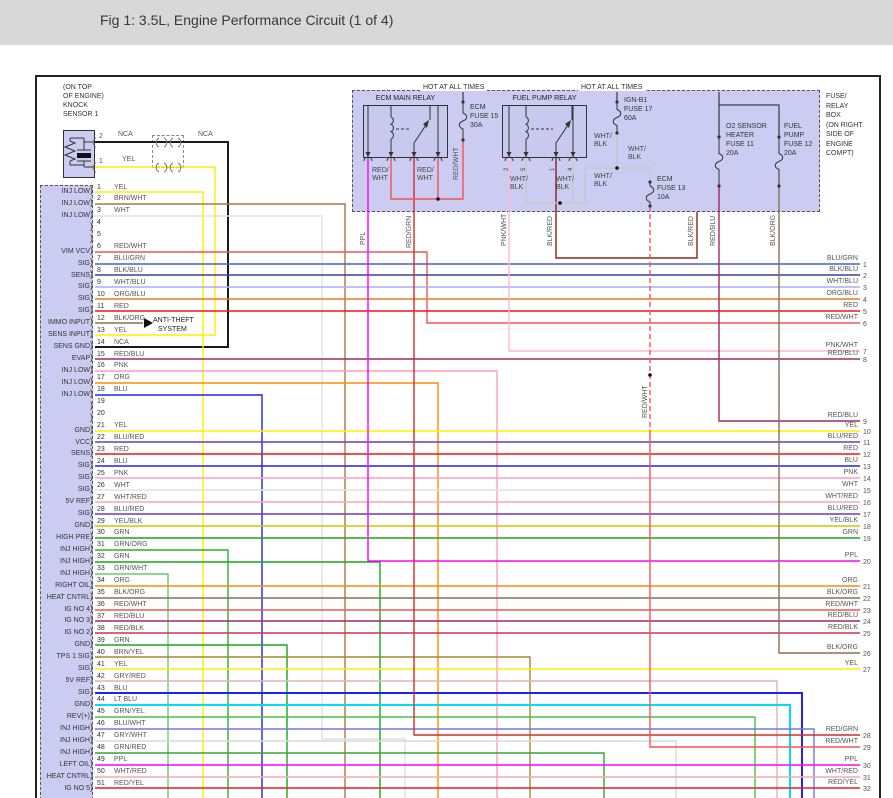 The image size is (893, 798). I want to click on pin-wire-color: RED/YEL, so click(129, 783).